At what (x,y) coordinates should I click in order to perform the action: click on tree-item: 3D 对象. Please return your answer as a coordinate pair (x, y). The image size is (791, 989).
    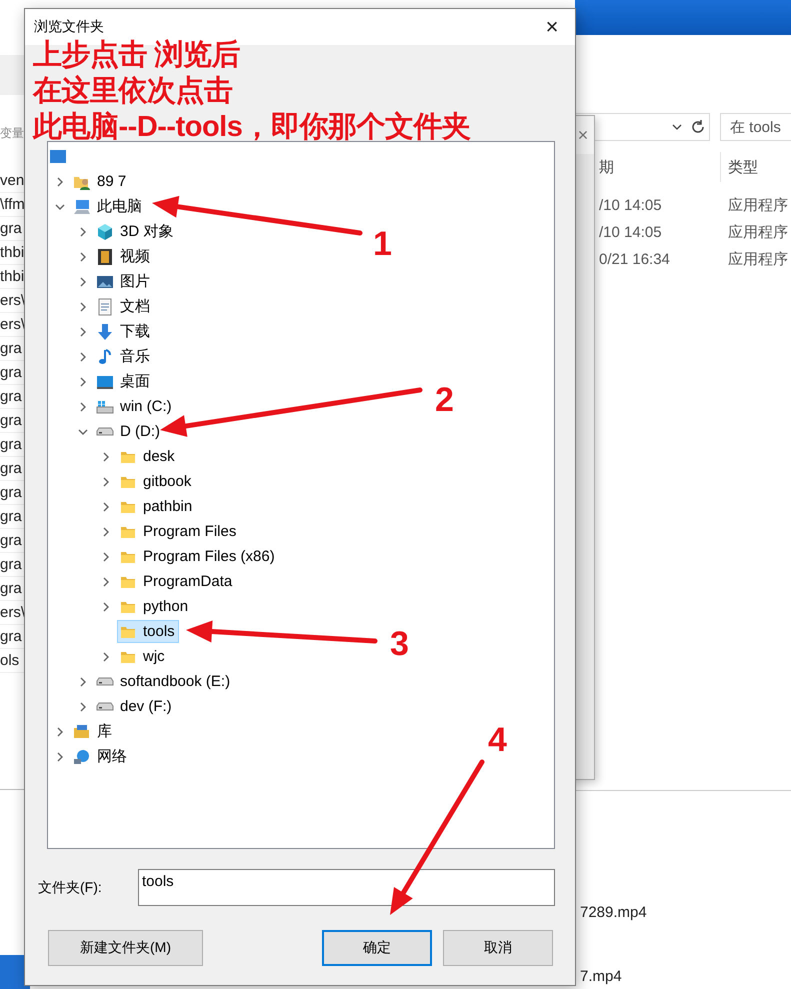
    Looking at the image, I should click on (136, 231).